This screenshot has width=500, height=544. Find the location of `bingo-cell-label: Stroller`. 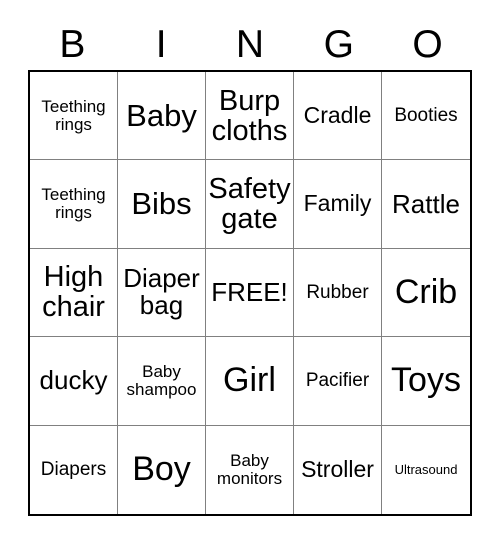

bingo-cell-label: Stroller is located at coordinates (337, 468).